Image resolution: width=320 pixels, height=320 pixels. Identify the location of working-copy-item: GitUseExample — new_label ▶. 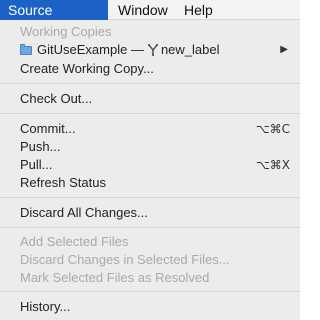
(150, 50).